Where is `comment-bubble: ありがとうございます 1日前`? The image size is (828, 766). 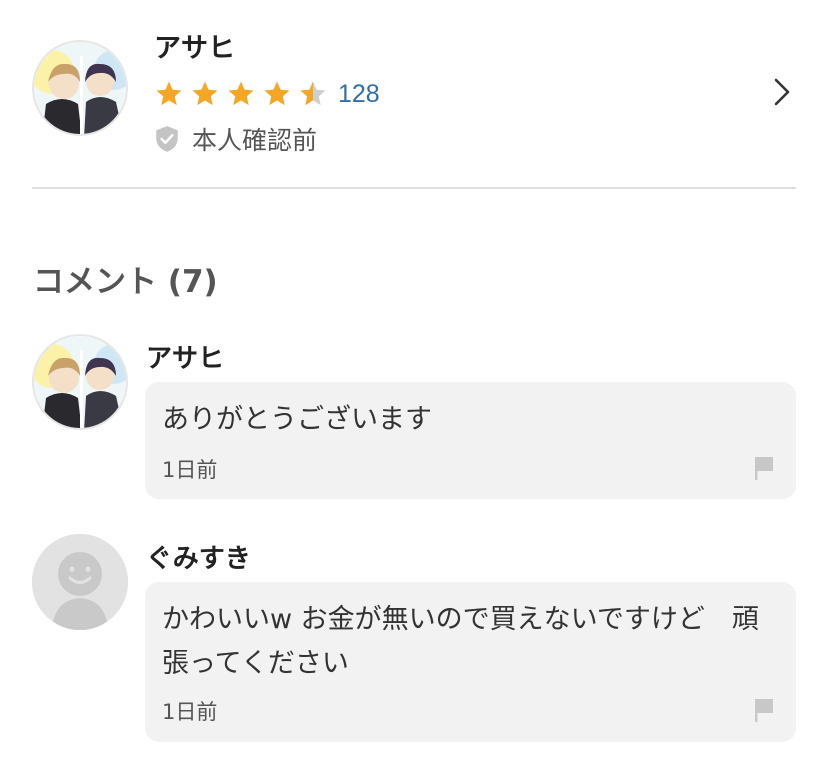 comment-bubble: ありがとうございます 1日前 is located at coordinates (470, 440).